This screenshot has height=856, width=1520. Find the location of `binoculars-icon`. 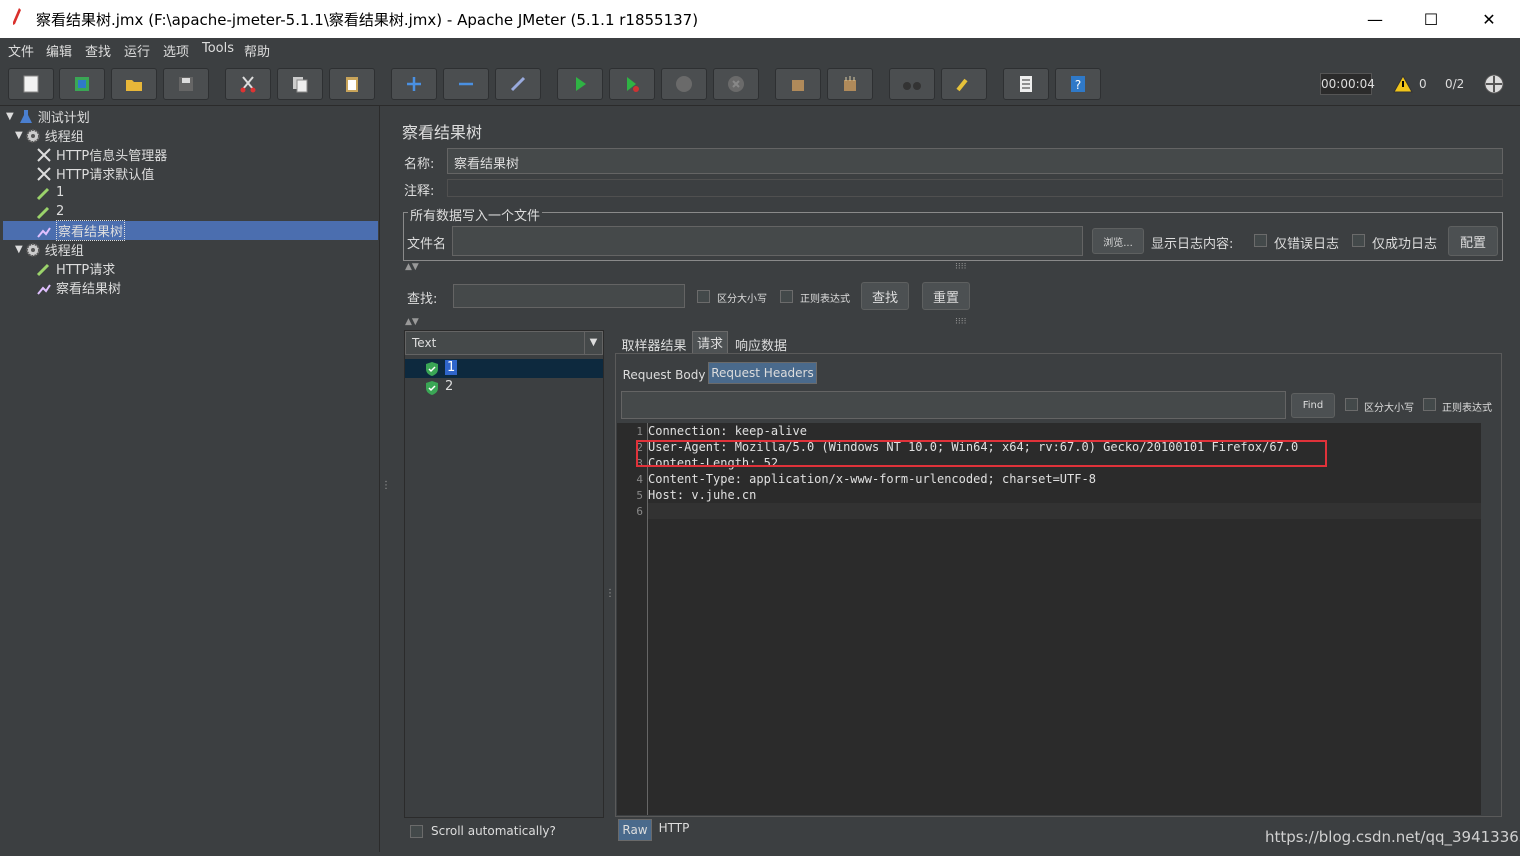

binoculars-icon is located at coordinates (912, 86).